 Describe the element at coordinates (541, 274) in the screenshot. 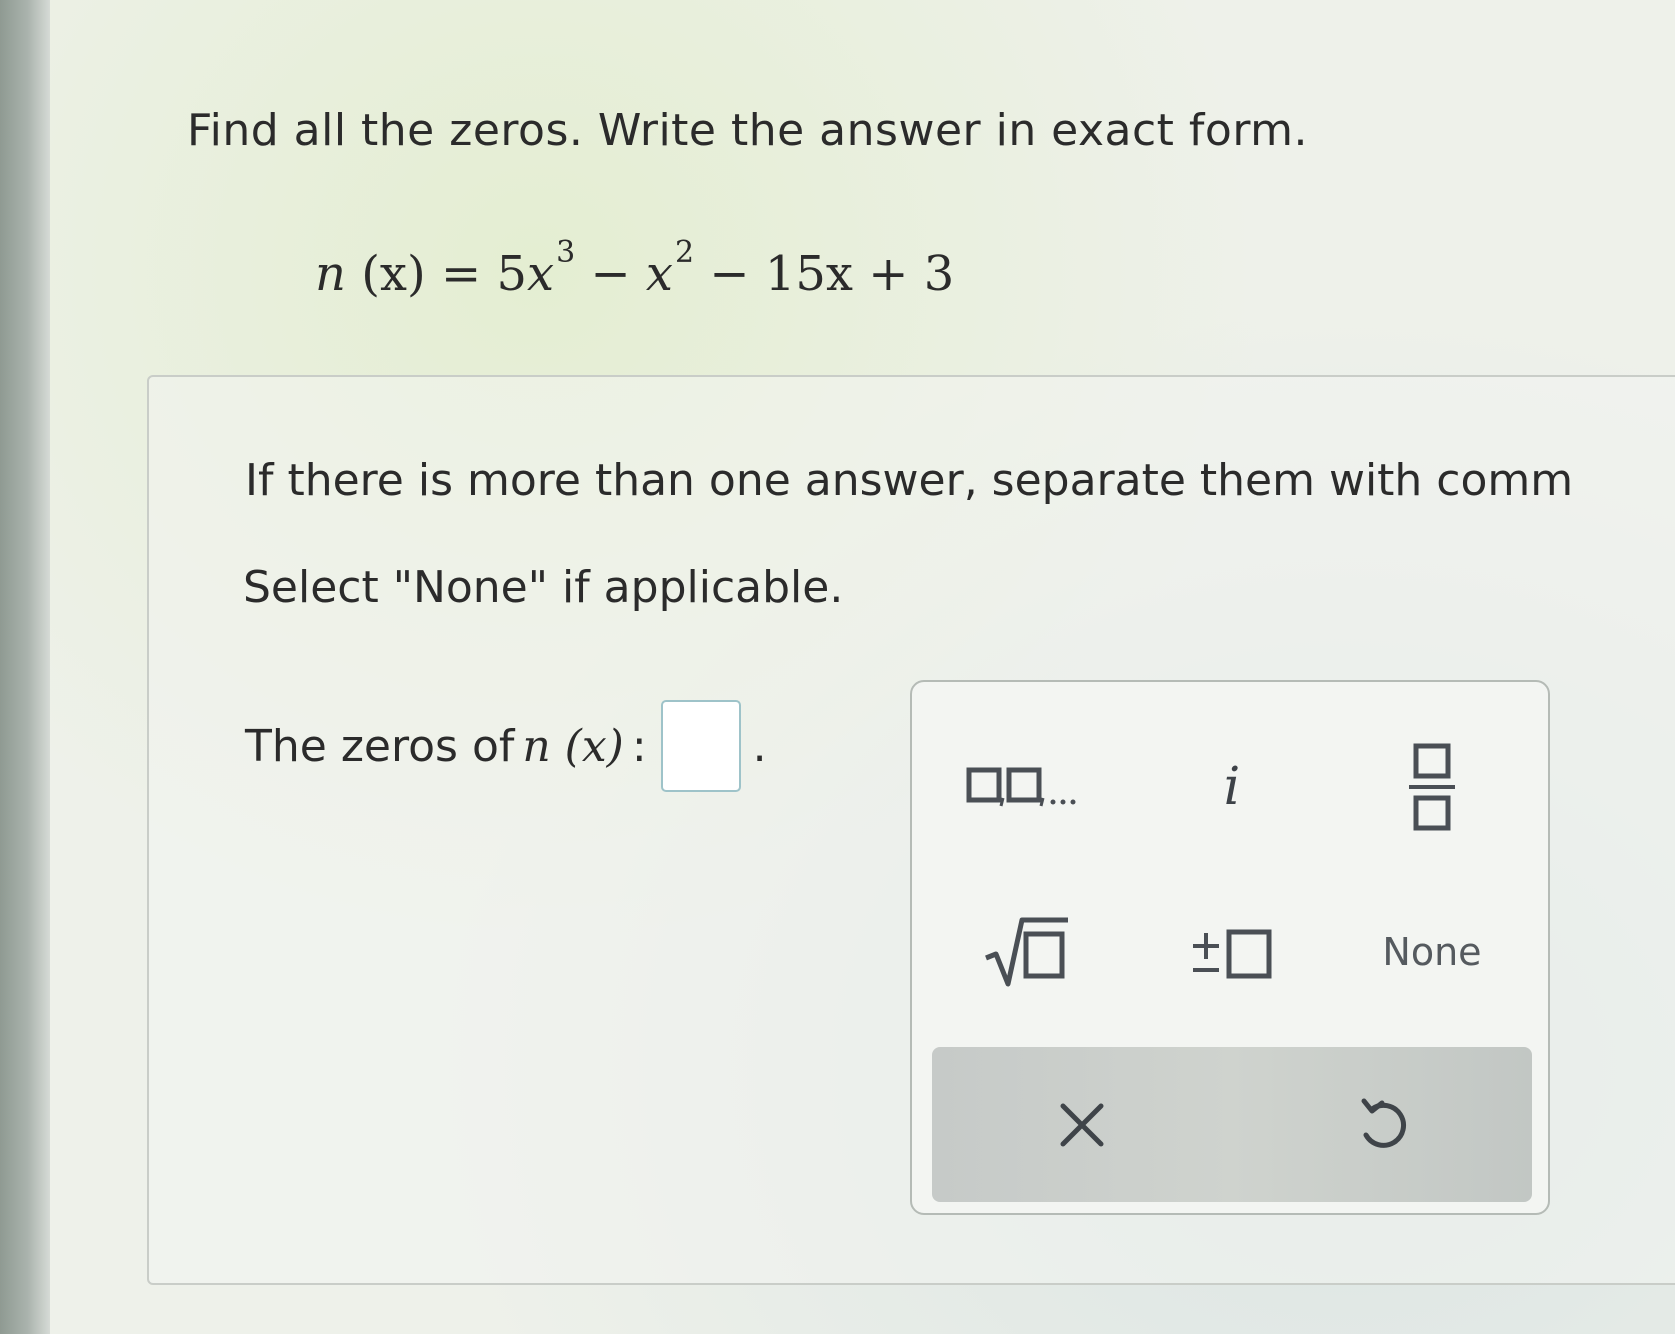

I see `equation-term-x3: x` at that location.